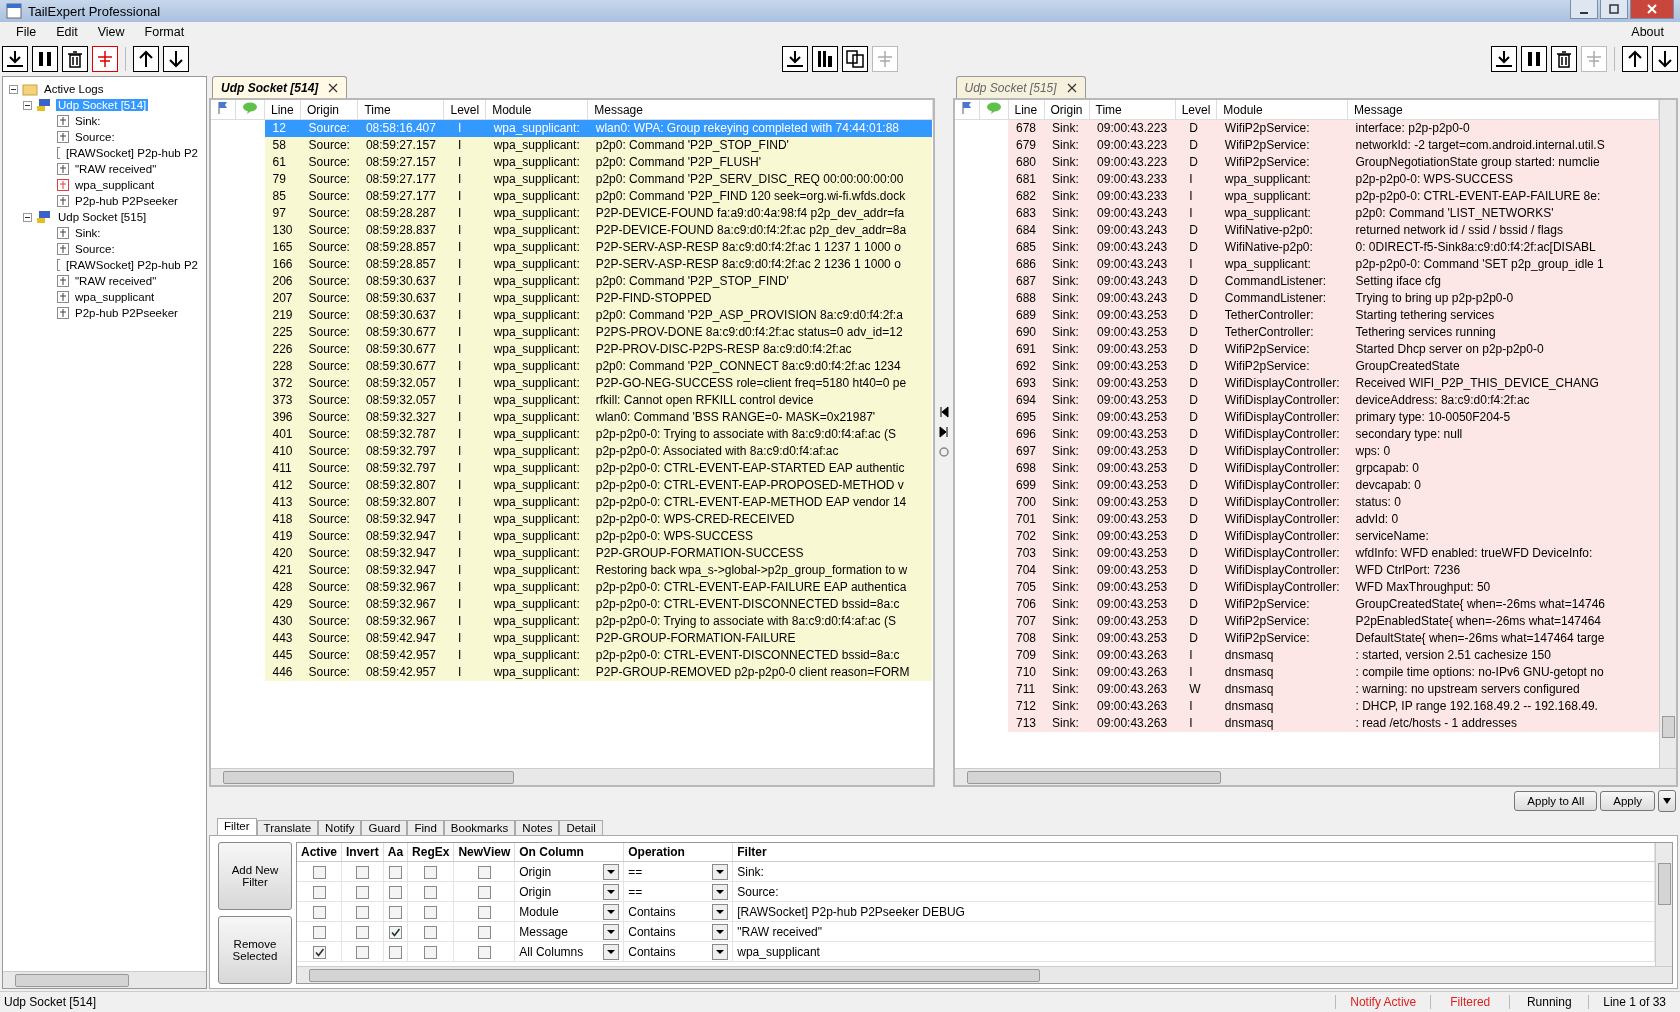 This screenshot has width=1680, height=1012. What do you see at coordinates (1020, 87) in the screenshot?
I see `log-tab: Udp Socket [515]` at bounding box center [1020, 87].